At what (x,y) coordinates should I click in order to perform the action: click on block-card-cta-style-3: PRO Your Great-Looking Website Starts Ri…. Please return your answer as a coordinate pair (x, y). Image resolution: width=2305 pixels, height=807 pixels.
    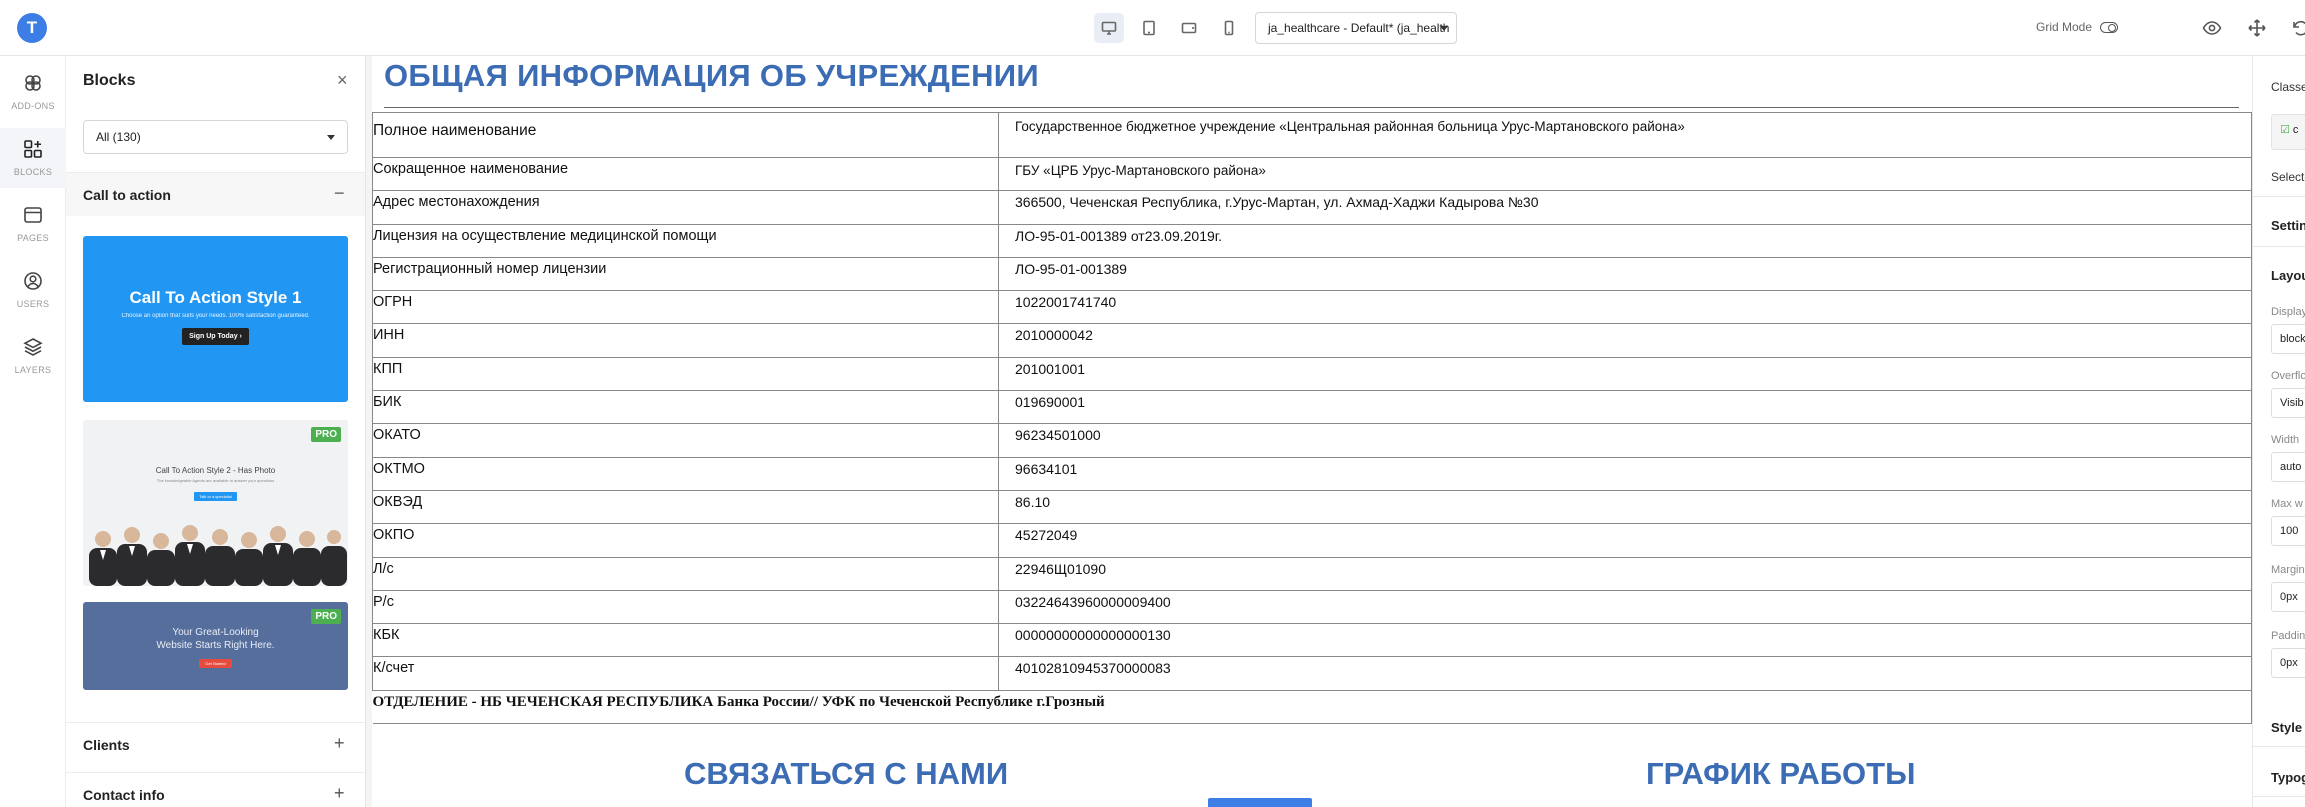
    Looking at the image, I should click on (215, 646).